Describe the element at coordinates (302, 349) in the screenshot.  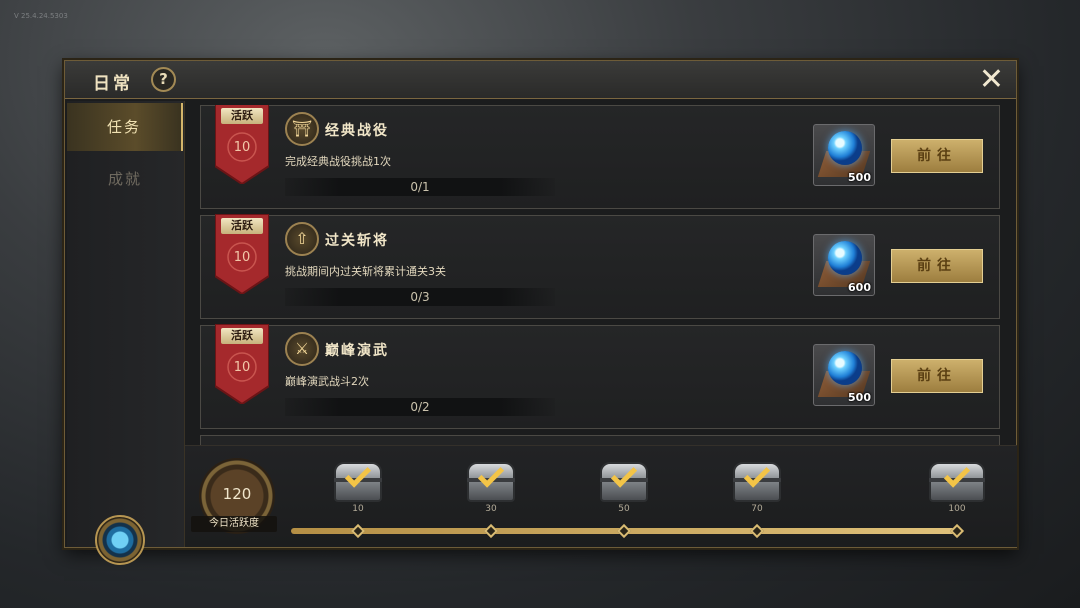
I see `sword-icon: ⚔` at that location.